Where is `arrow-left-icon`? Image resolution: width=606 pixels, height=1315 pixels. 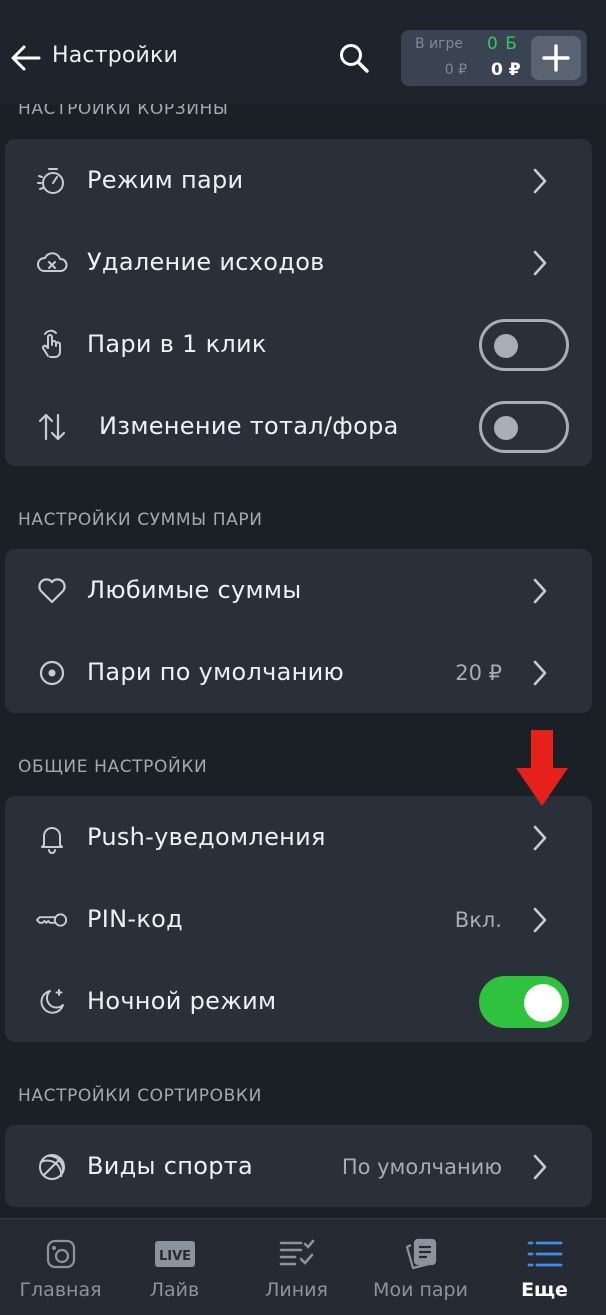
arrow-left-icon is located at coordinates (26, 58).